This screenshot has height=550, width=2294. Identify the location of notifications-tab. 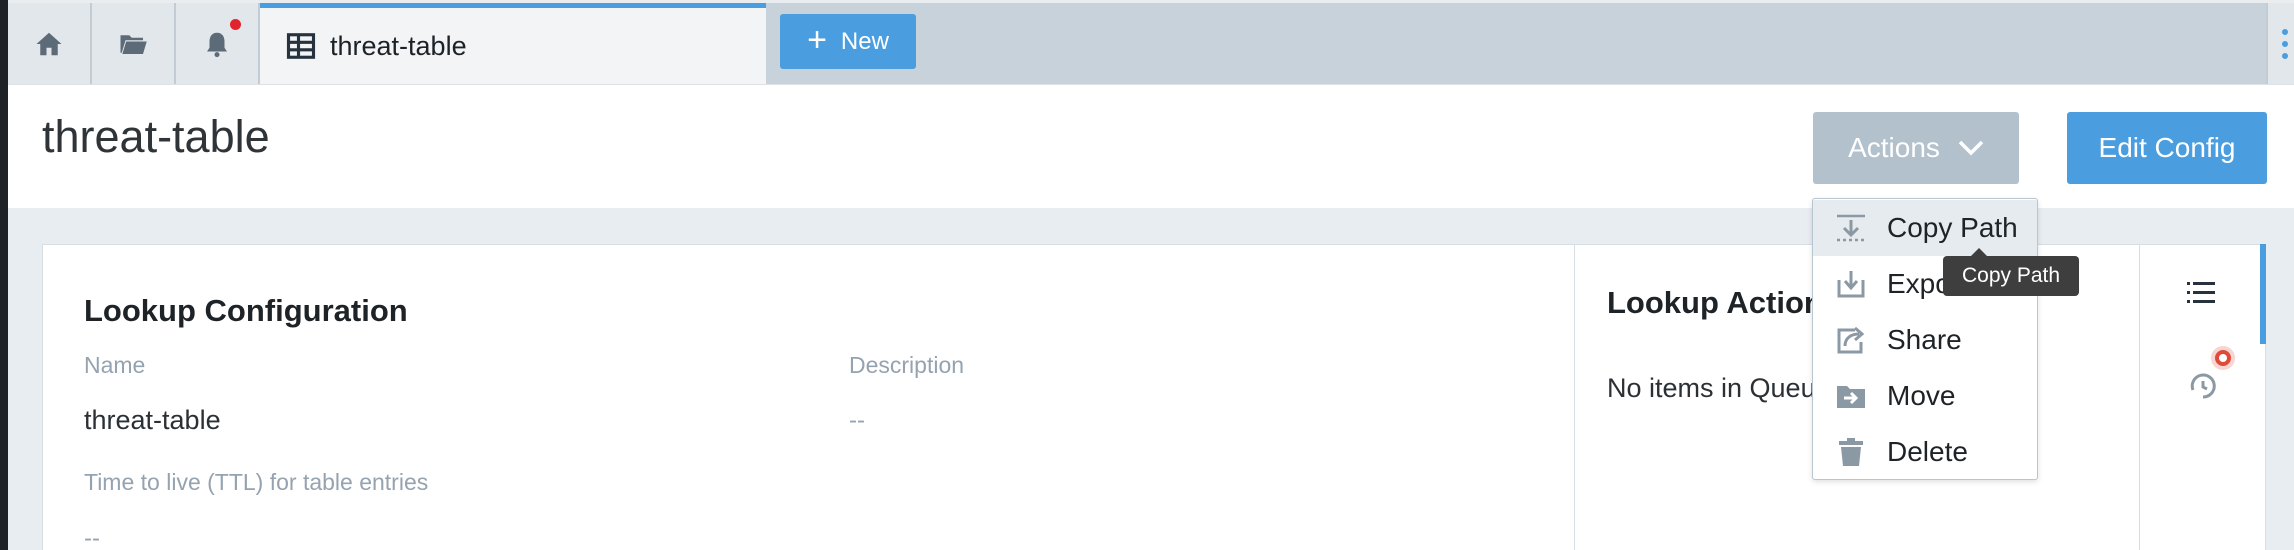
(218, 43).